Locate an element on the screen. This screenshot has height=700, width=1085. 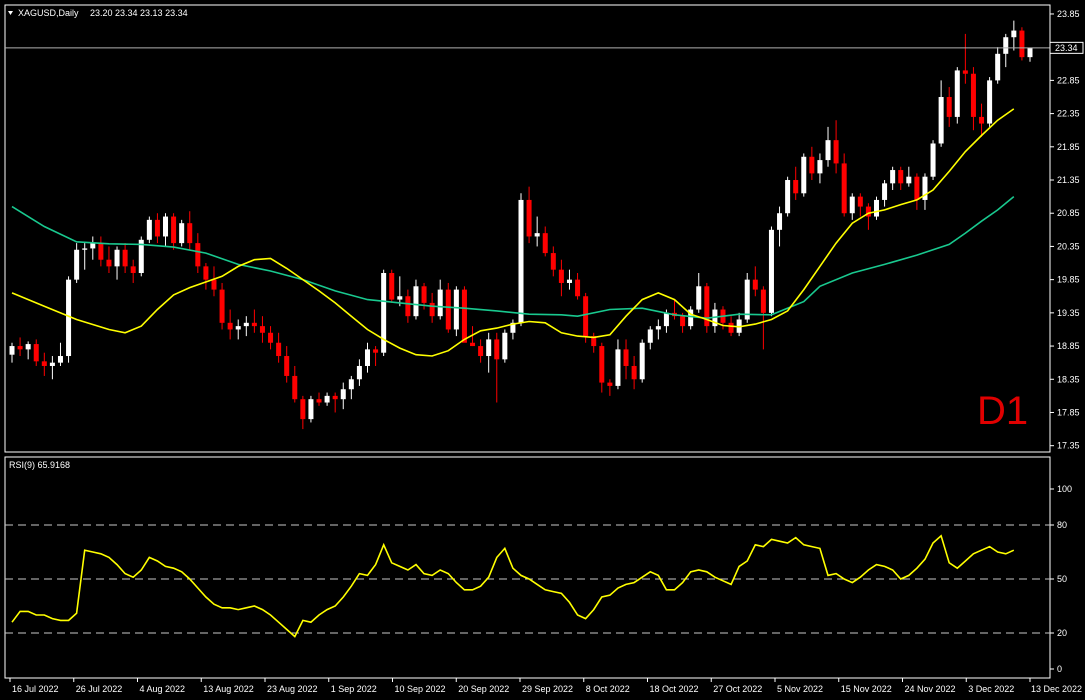
timeframe-mark: D1 is located at coordinates (1002, 411).